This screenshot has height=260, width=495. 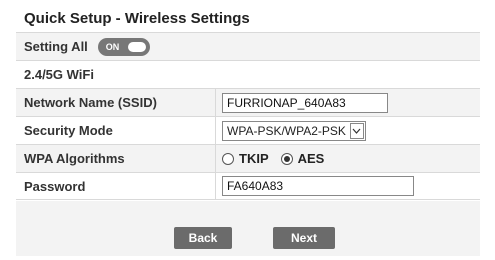 I want to click on security-mode-value-cell: WPA-PSK/WPA2-PSK, so click(x=294, y=130).